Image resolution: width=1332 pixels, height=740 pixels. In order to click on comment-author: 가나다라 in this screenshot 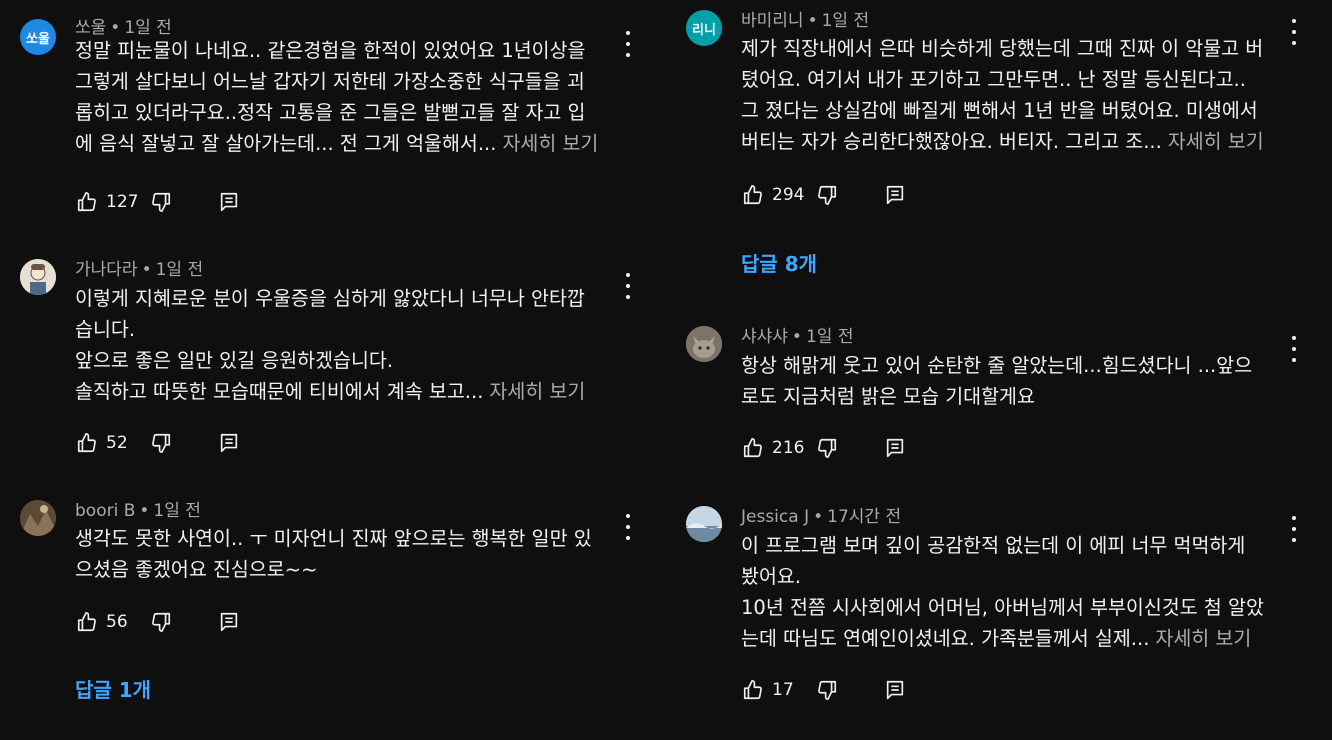, I will do `click(106, 270)`.